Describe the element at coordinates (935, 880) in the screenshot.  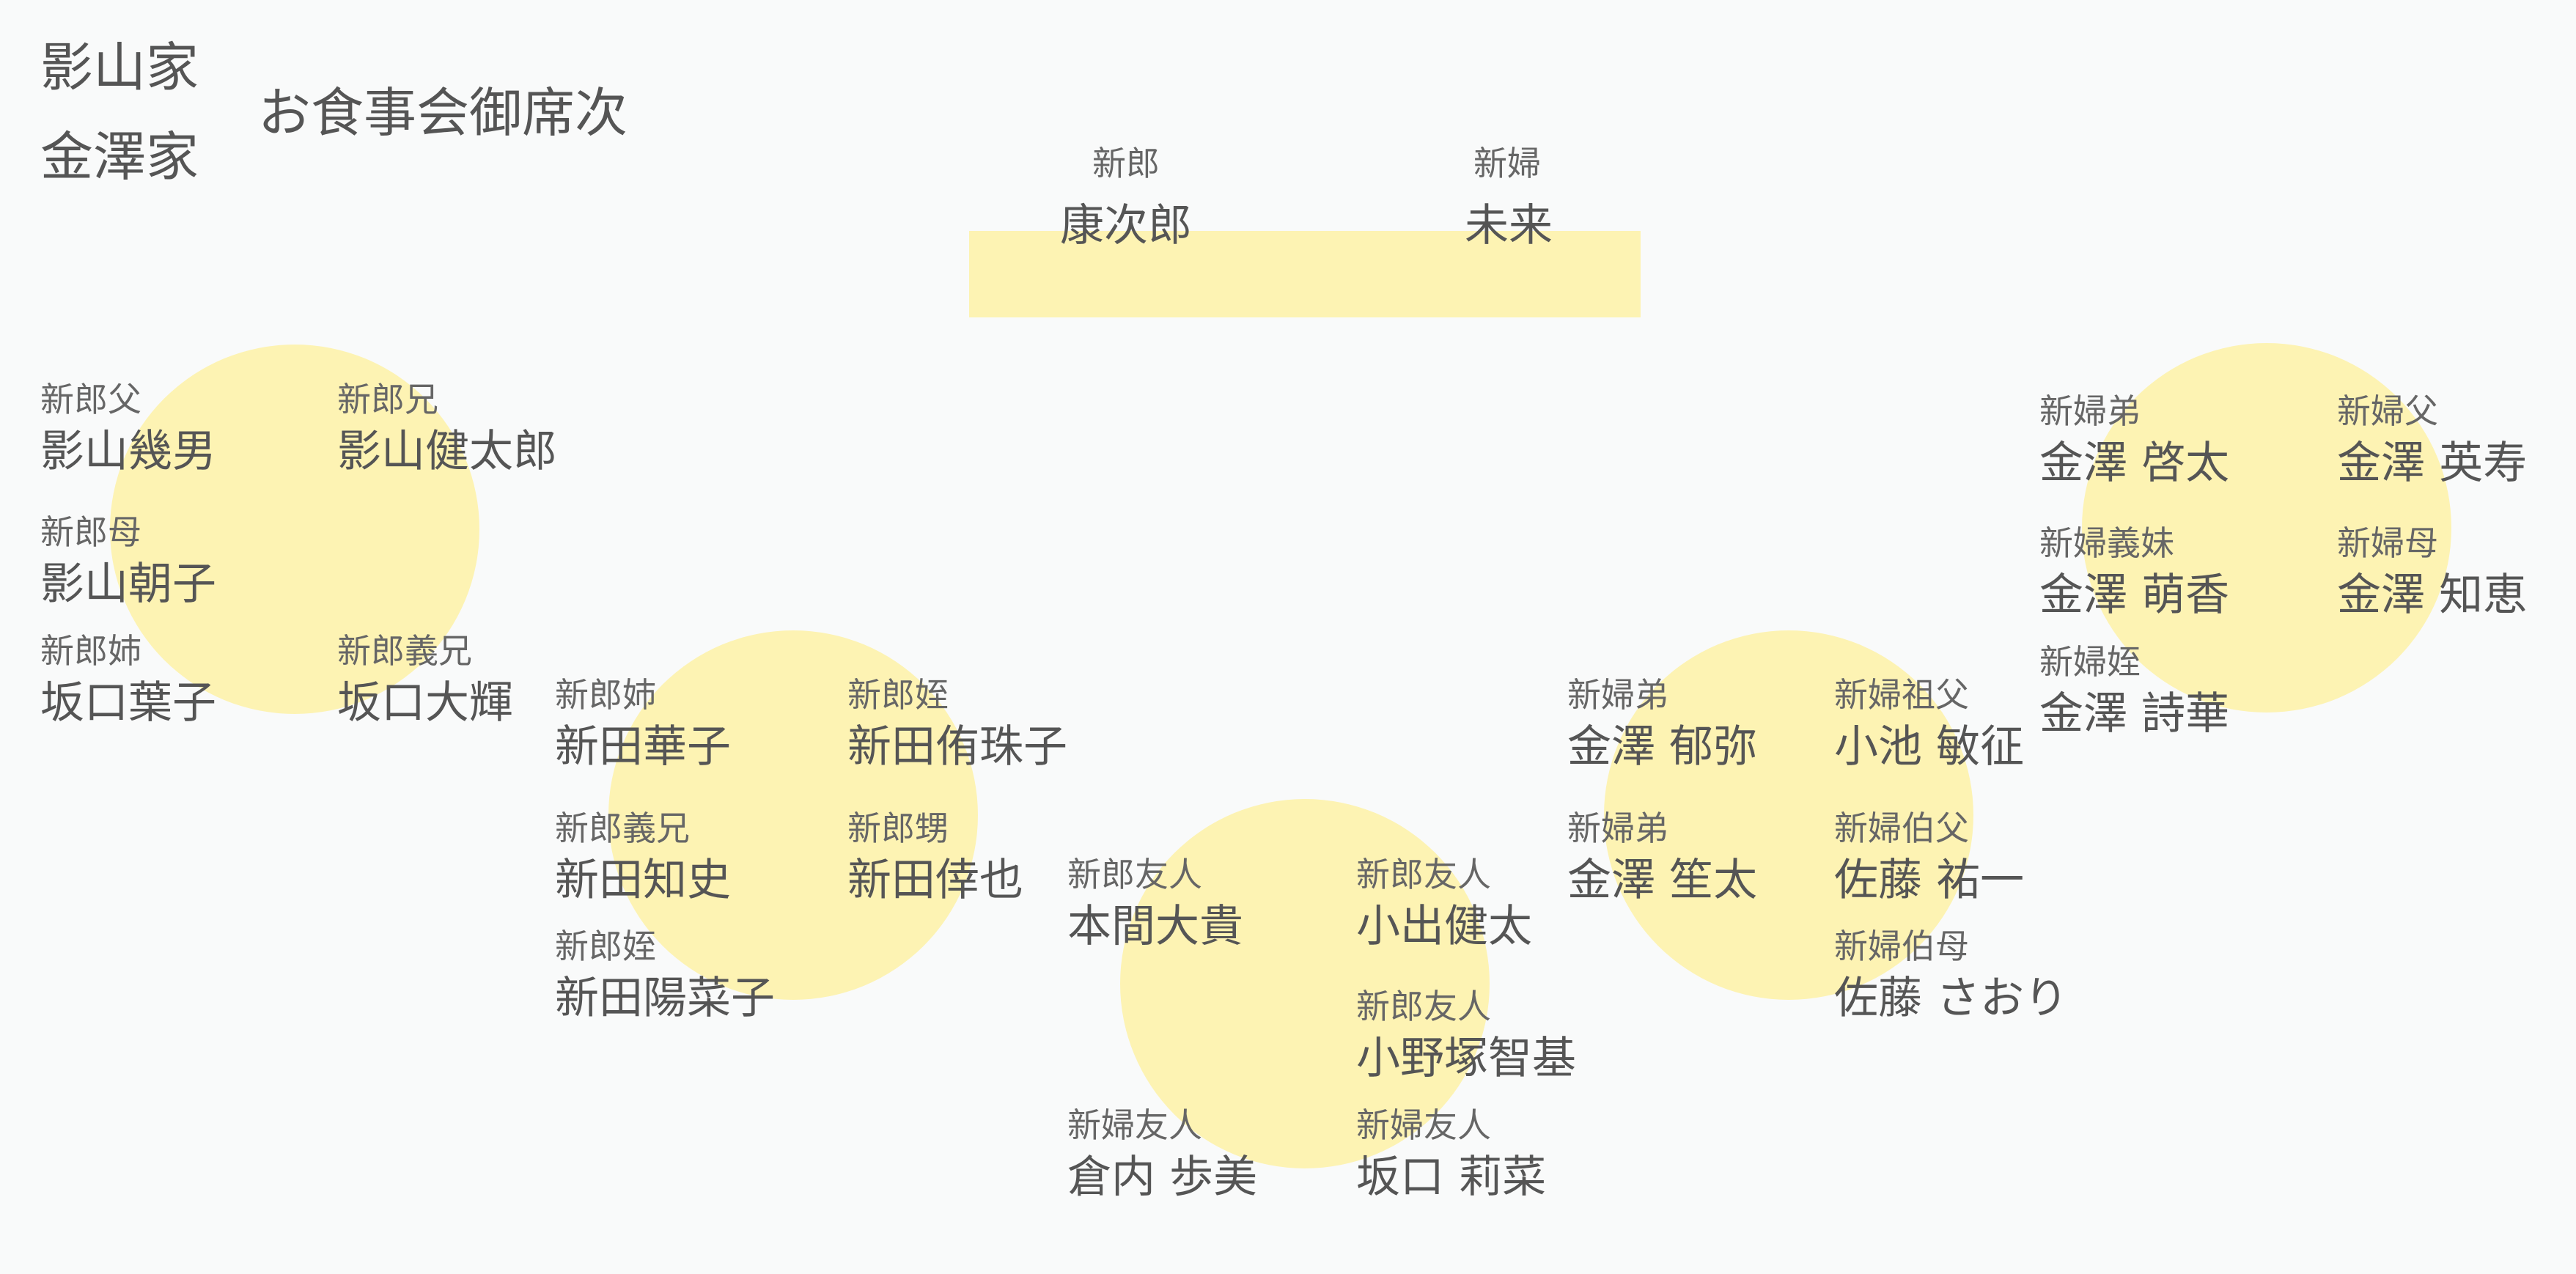
I see `seat-name: 新田倖也` at that location.